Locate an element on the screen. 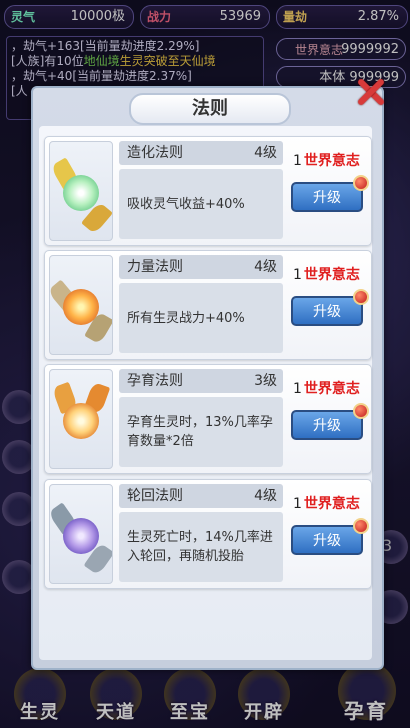 The image size is (410, 728). law-description: 吸收灵气收益+40% is located at coordinates (186, 204).